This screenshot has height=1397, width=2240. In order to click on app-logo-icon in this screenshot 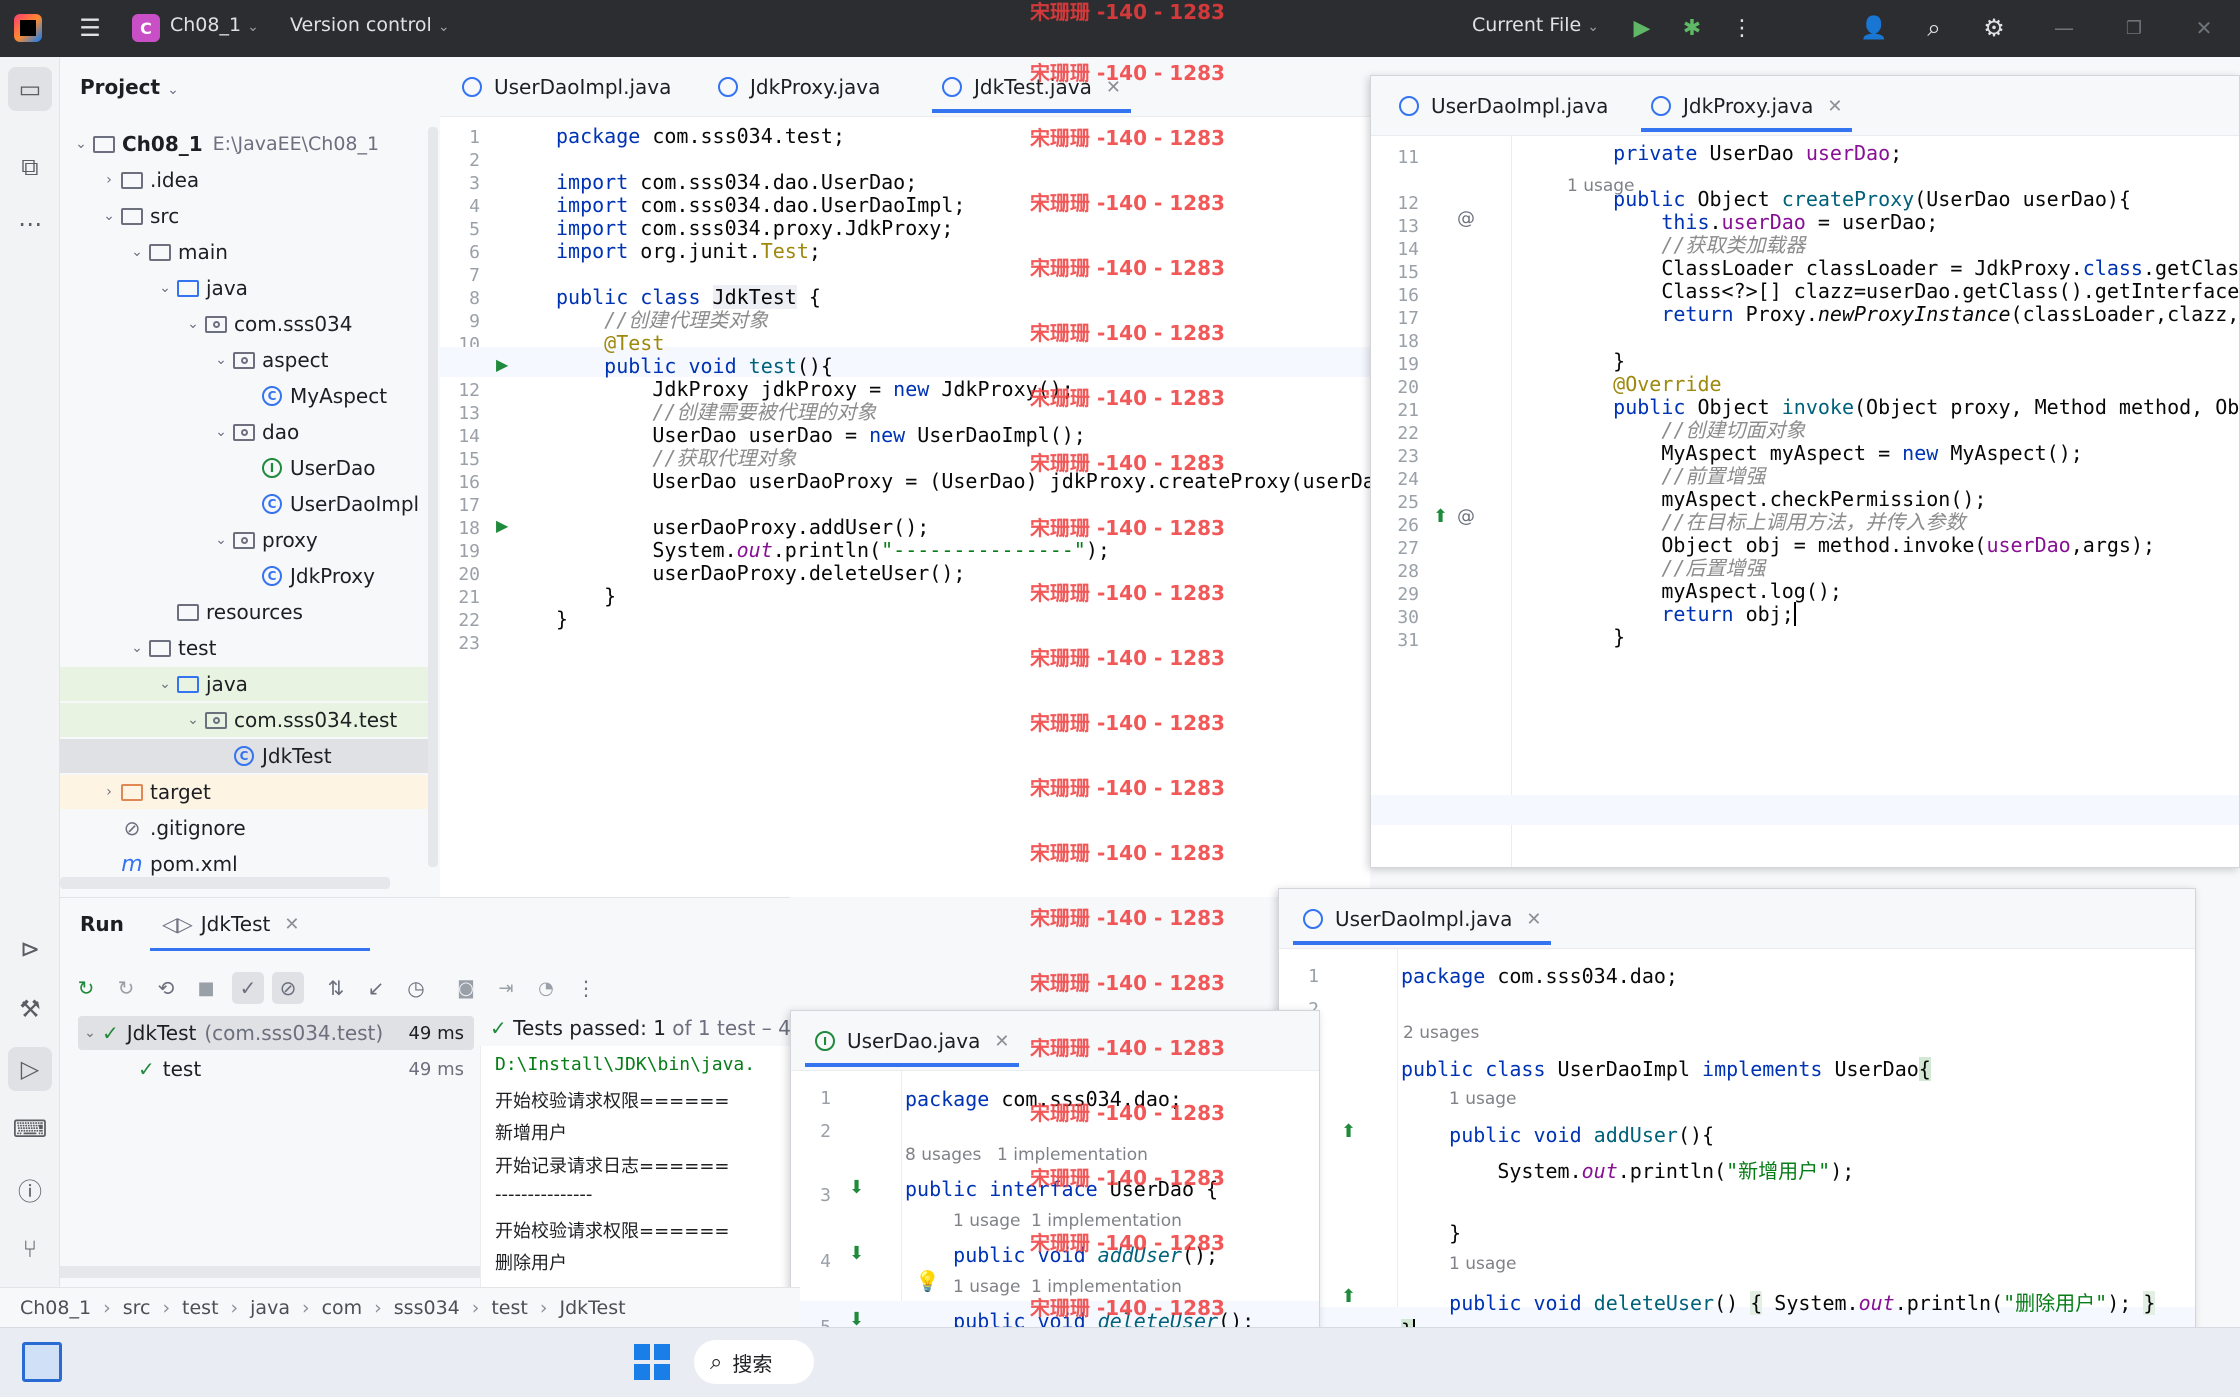, I will do `click(28, 28)`.